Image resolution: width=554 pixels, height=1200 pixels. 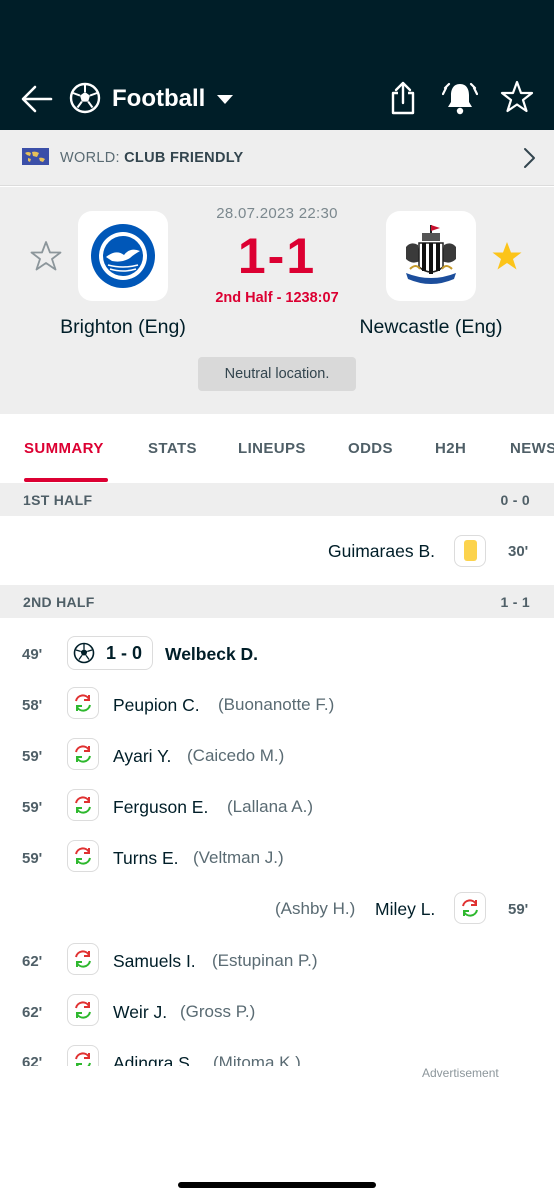 I want to click on caret-down-icon, so click(x=225, y=99).